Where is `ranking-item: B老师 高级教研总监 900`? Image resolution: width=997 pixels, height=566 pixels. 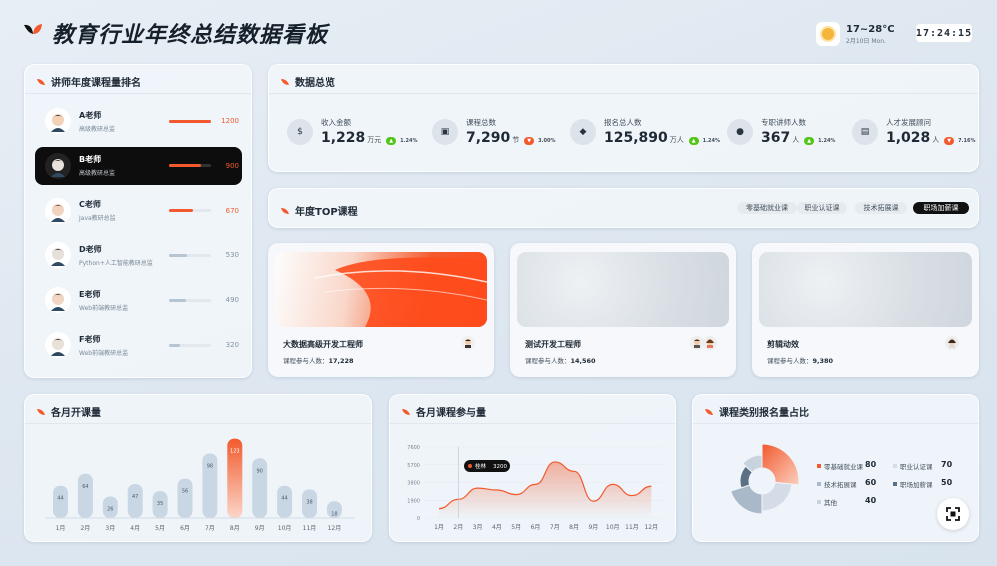
ranking-item: B老师 高级教研总监 900 is located at coordinates (138, 165).